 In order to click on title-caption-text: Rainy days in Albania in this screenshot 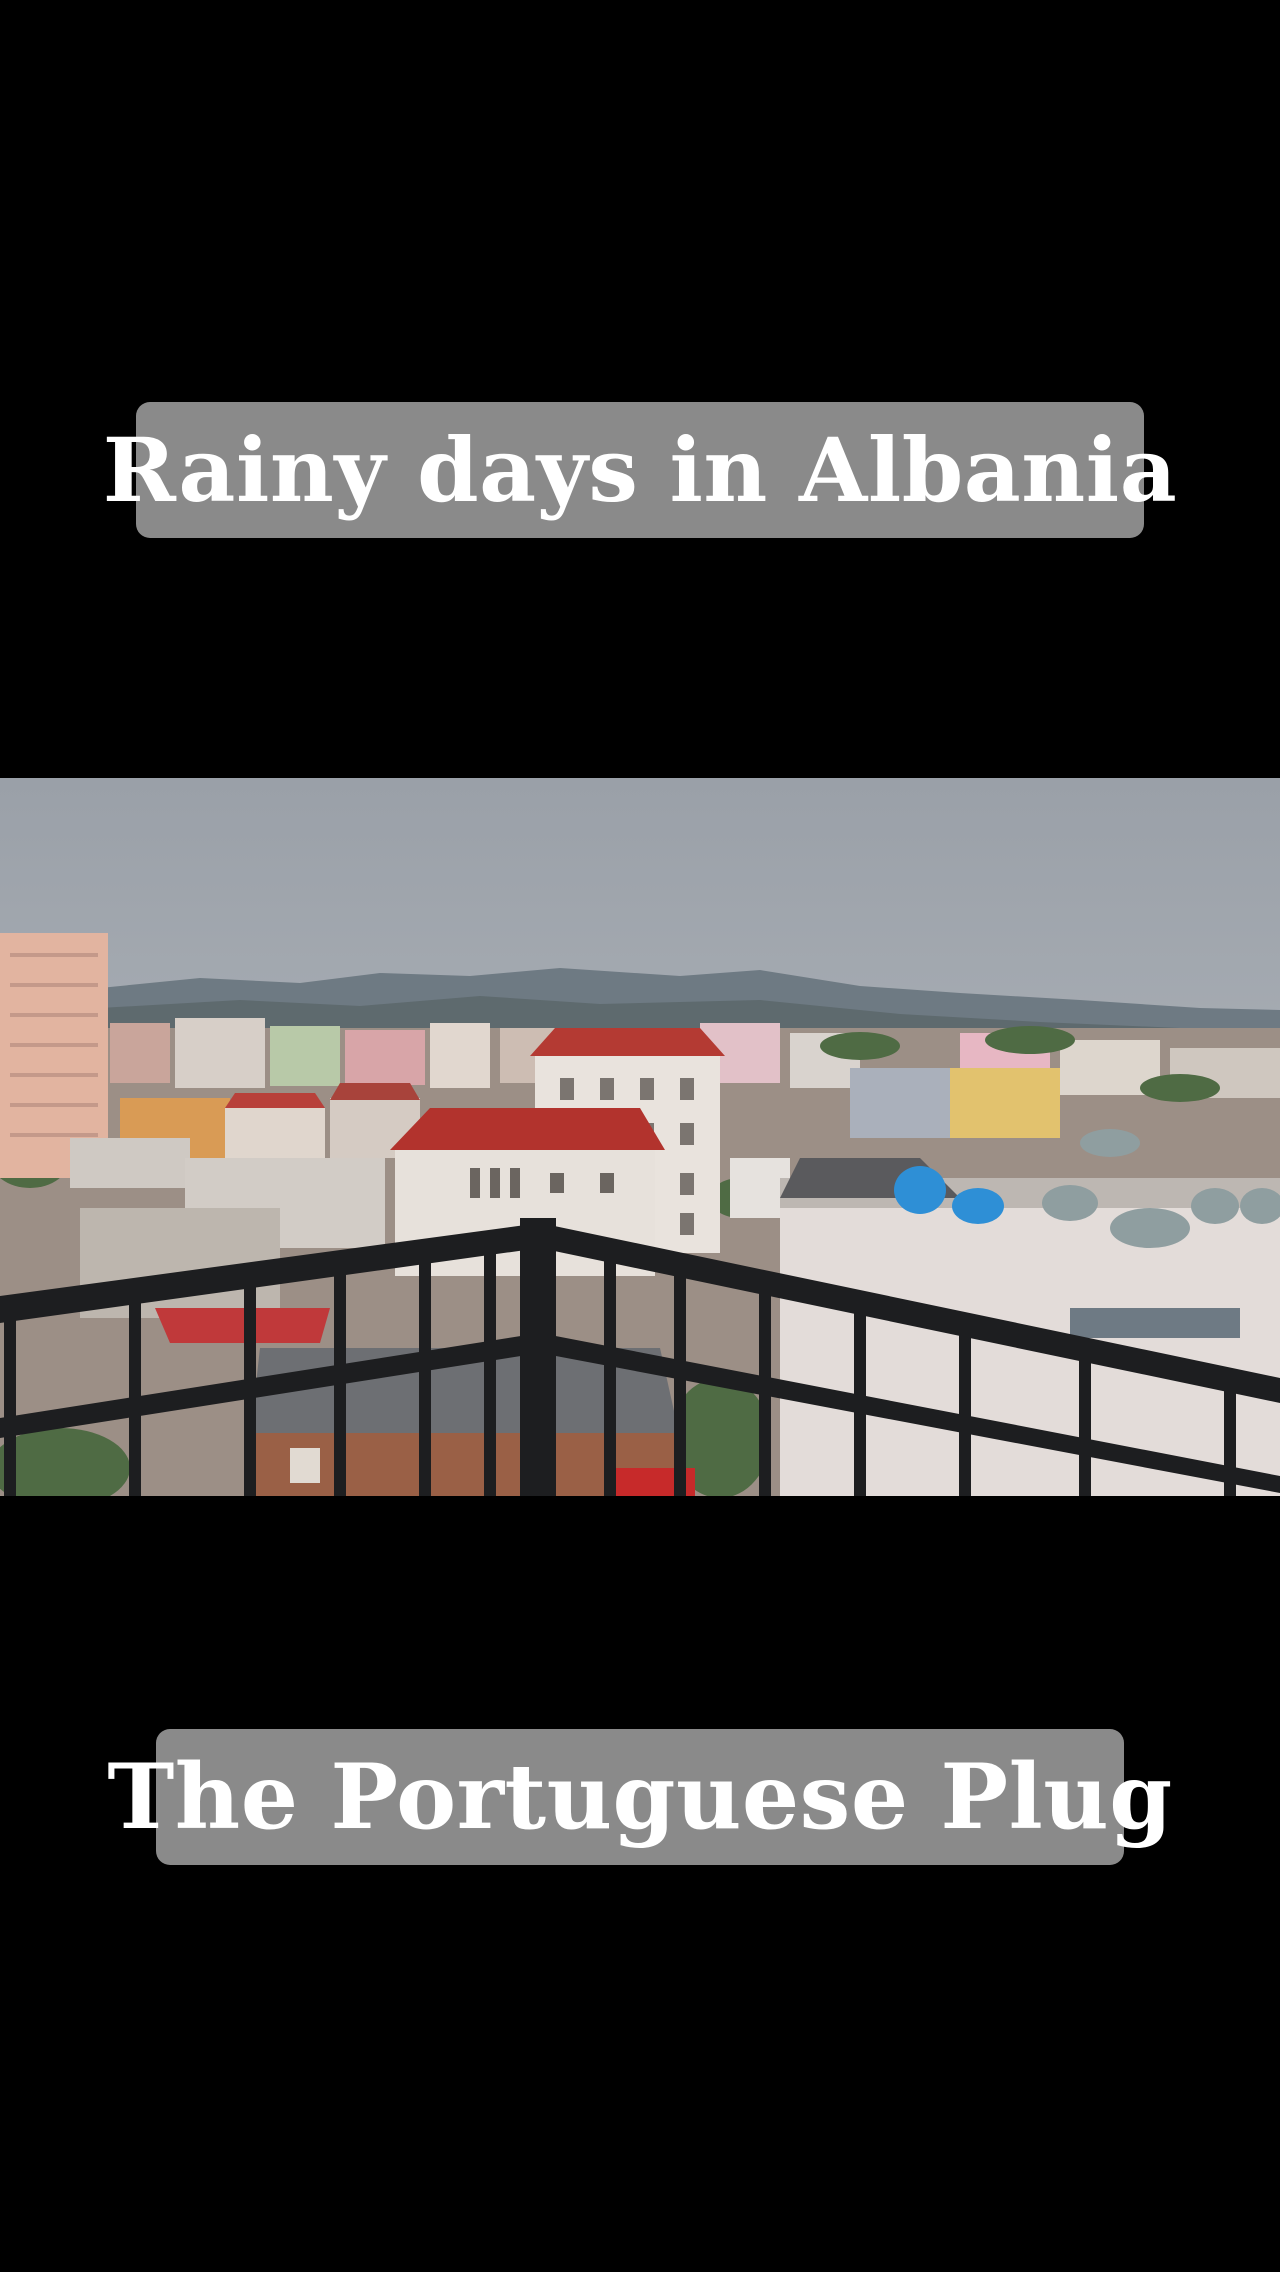, I will do `click(640, 470)`.